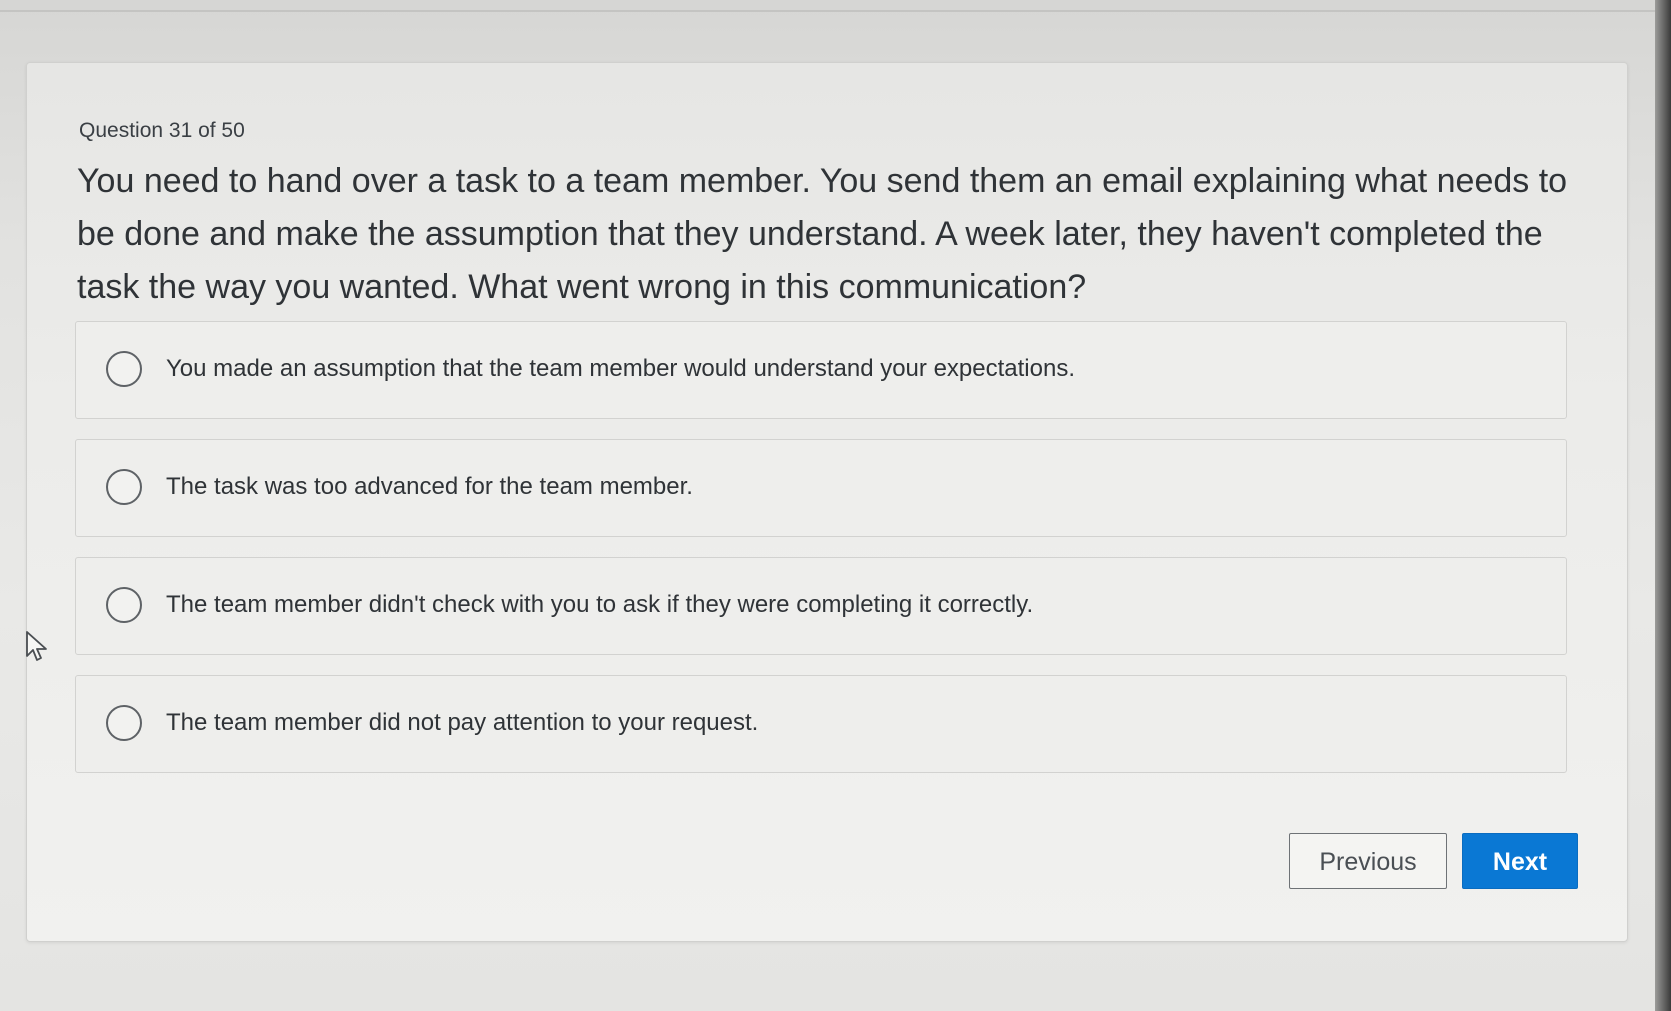  I want to click on previous-button: Previous, so click(1368, 861).